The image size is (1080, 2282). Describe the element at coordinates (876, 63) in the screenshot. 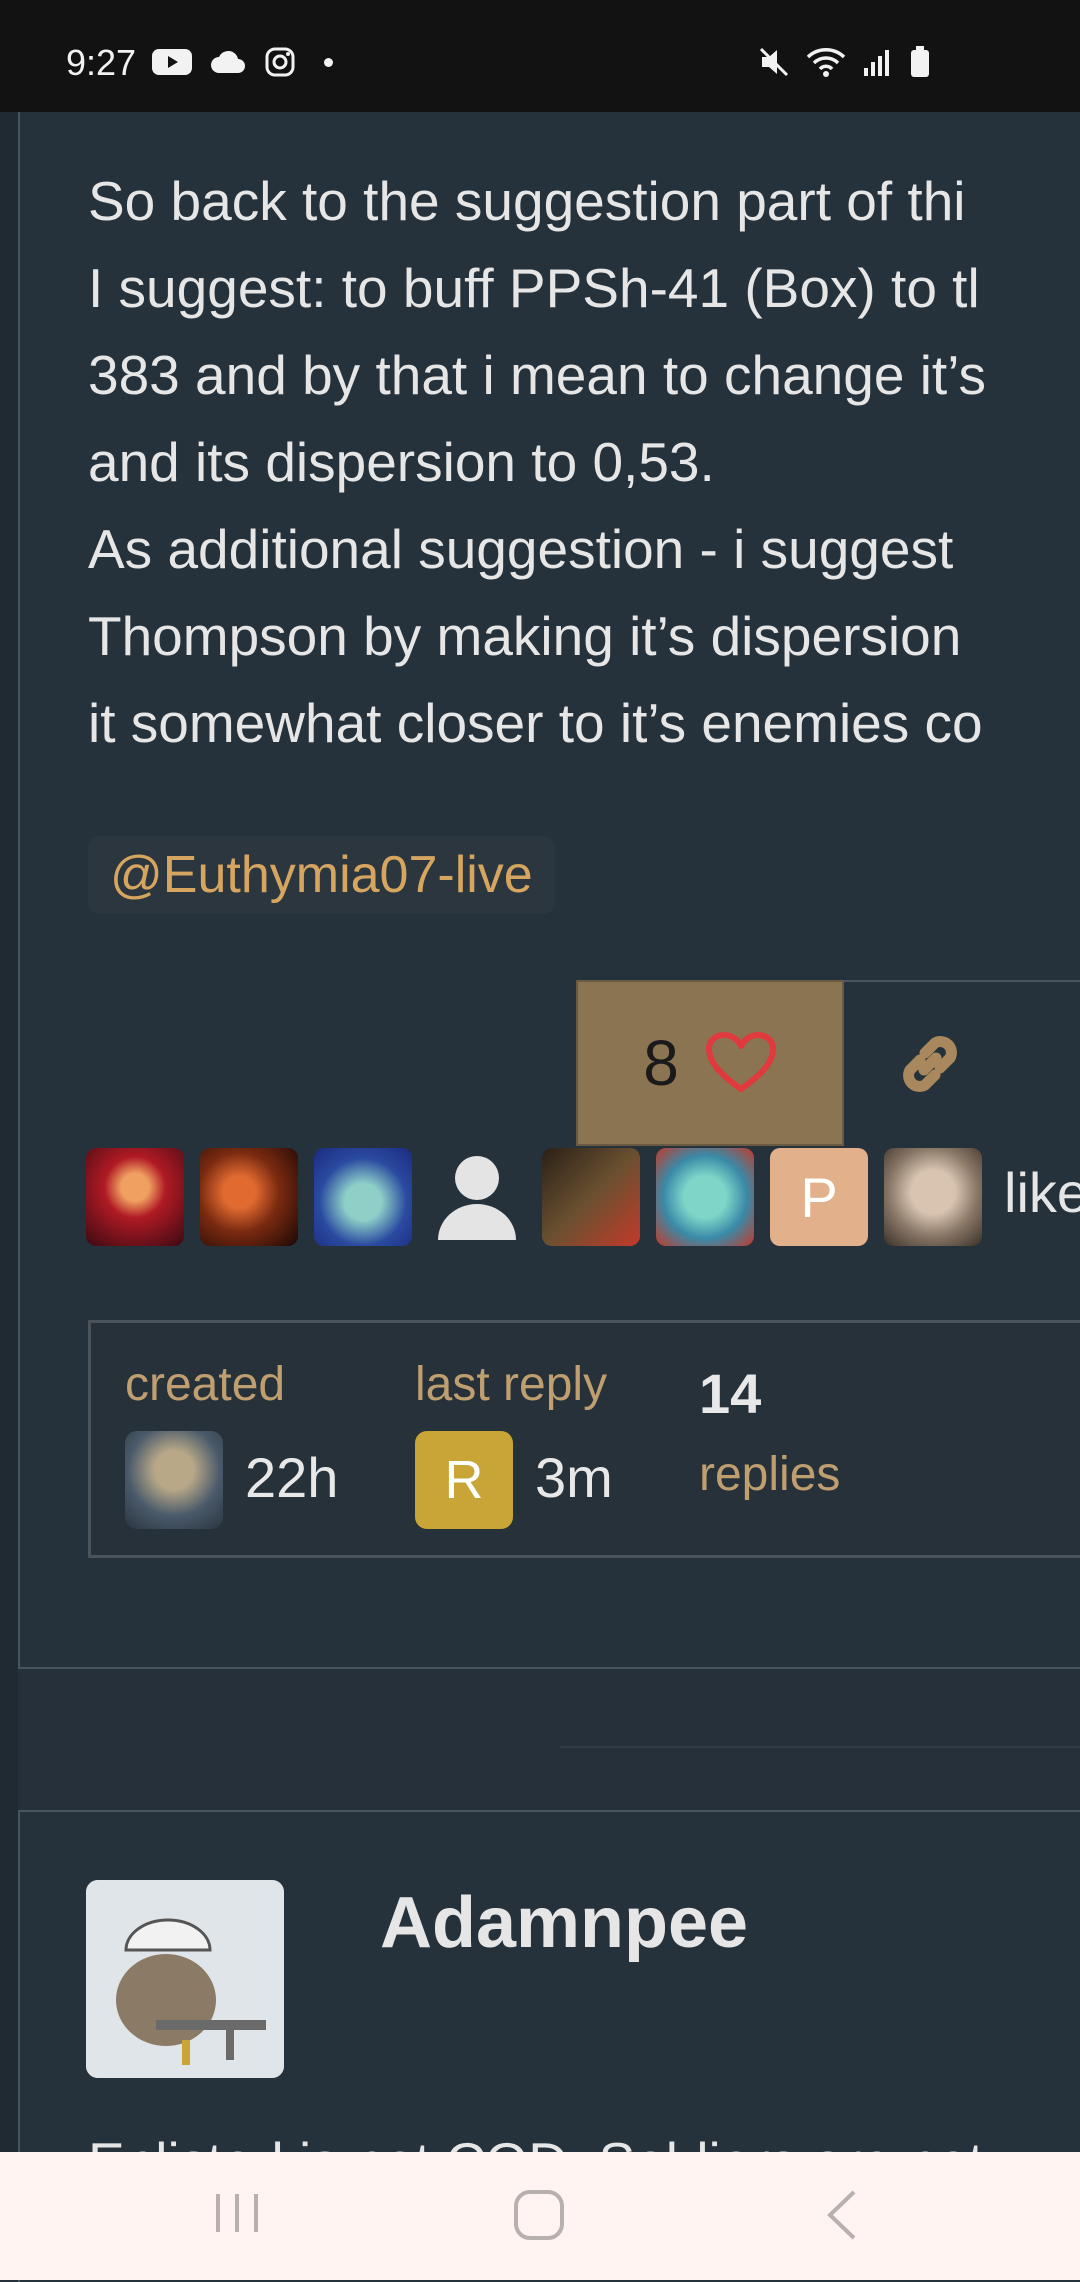

I see `signal-icon` at that location.